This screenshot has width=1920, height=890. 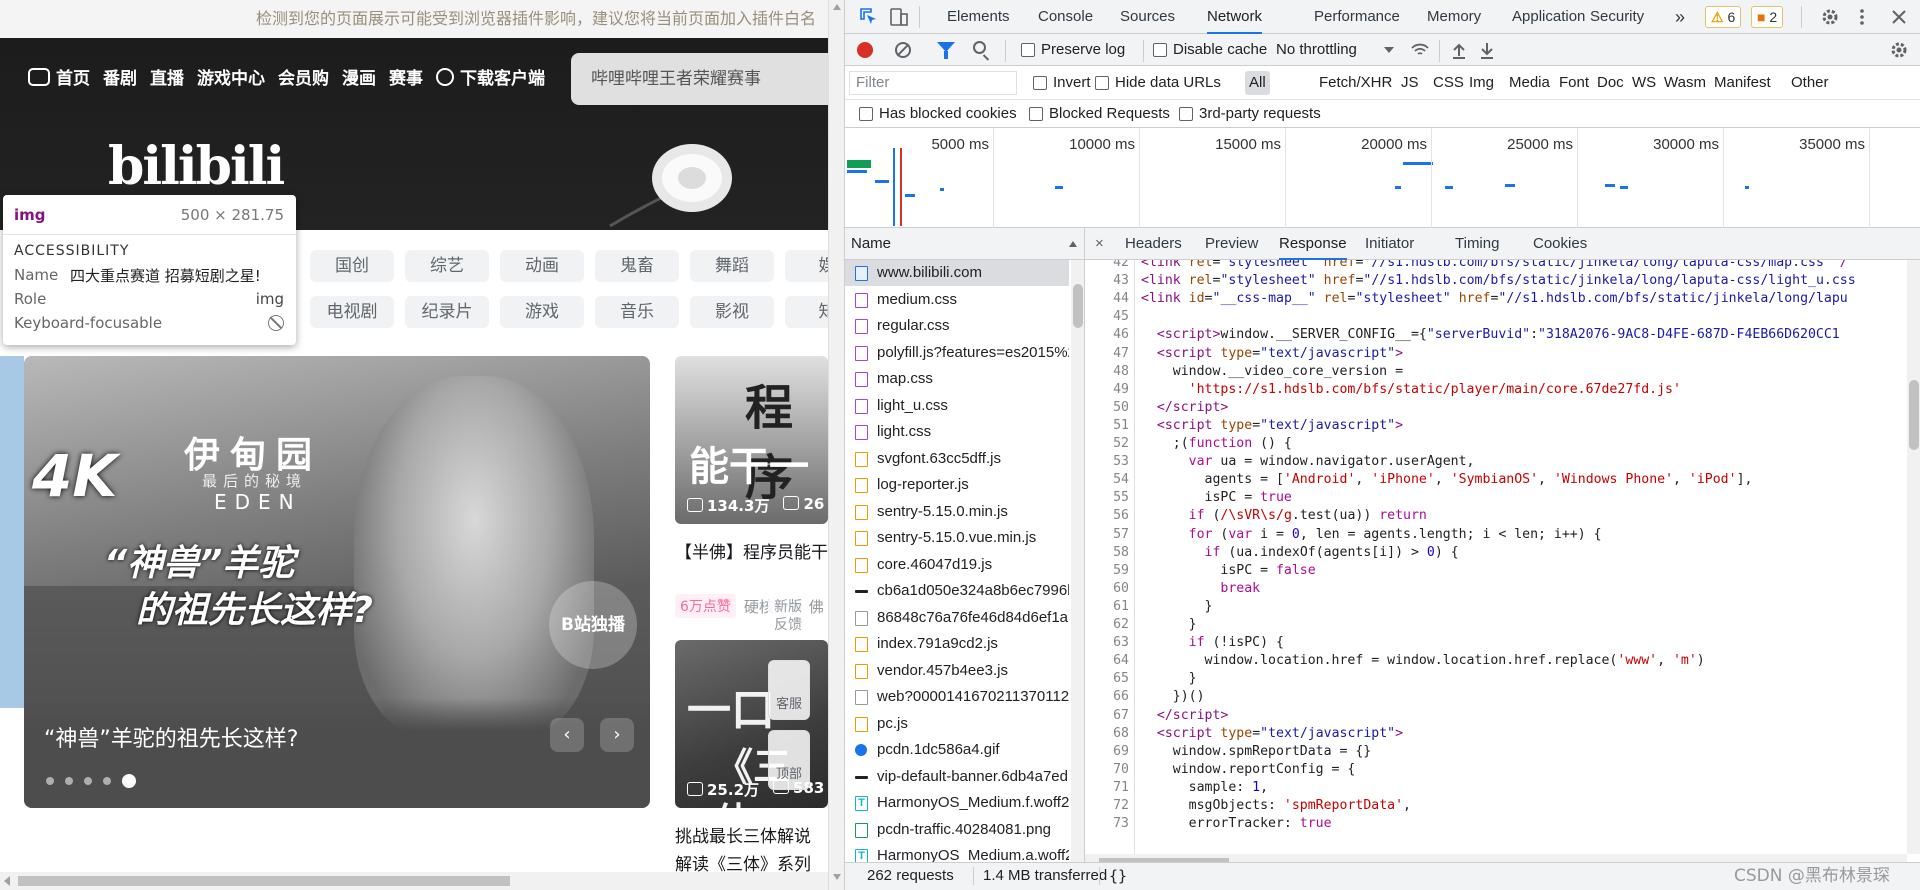 I want to click on category-tag: 音乐, so click(x=637, y=312).